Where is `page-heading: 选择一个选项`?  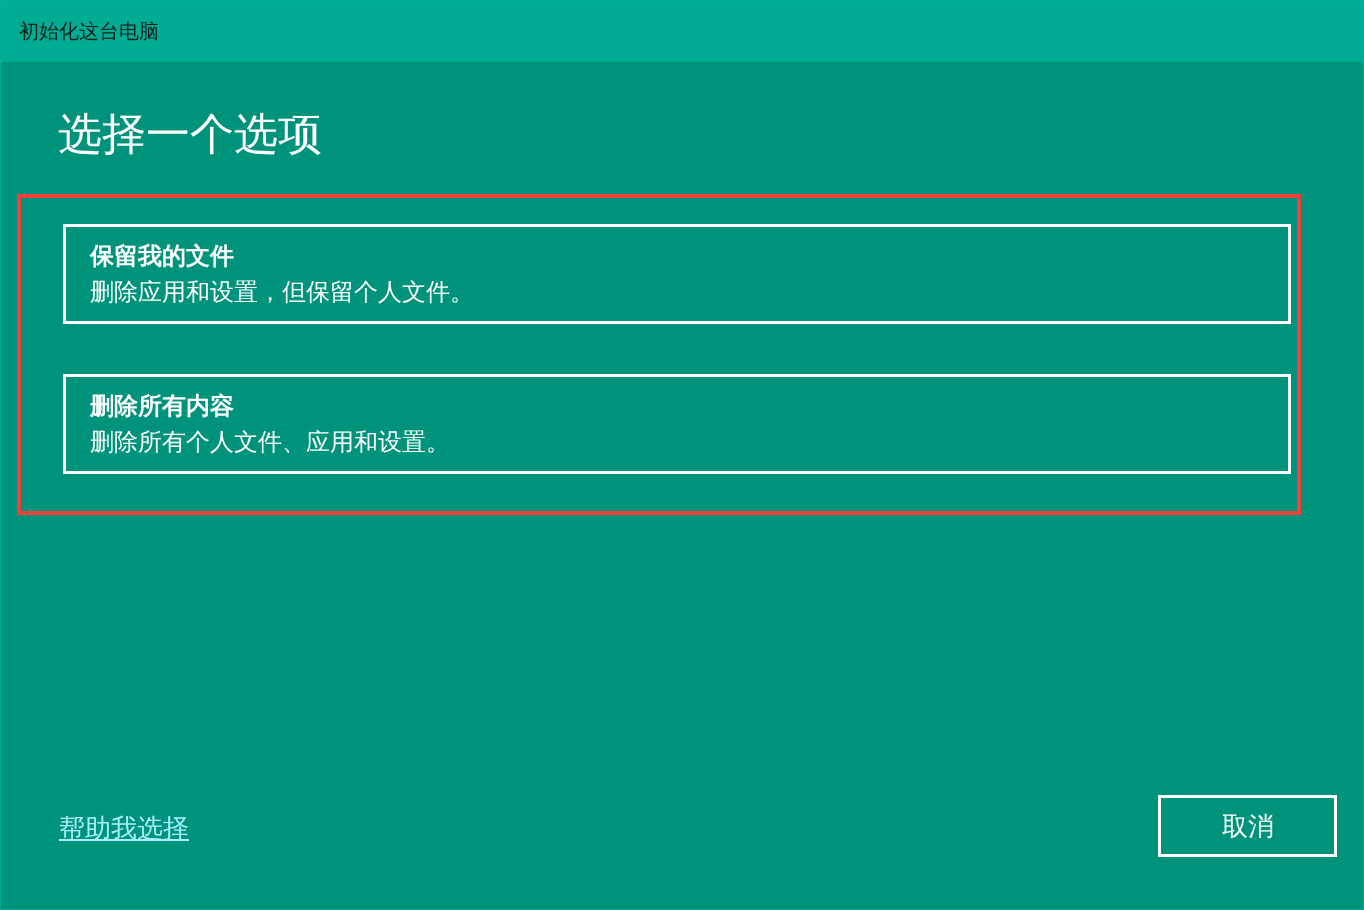 page-heading: 选择一个选项 is located at coordinates (190, 134).